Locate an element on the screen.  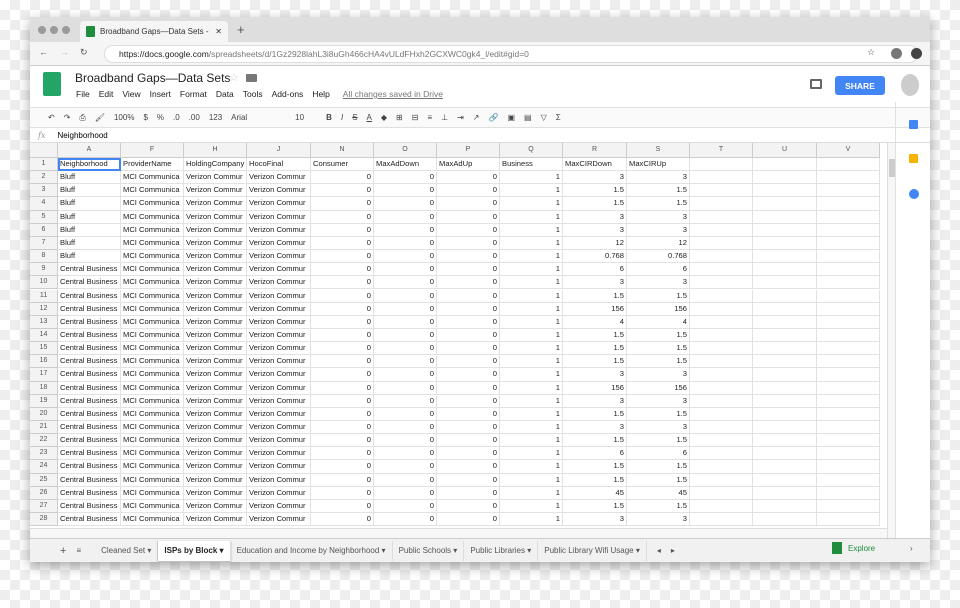
all-sheets-icon: ≡ is located at coordinates (78, 550).